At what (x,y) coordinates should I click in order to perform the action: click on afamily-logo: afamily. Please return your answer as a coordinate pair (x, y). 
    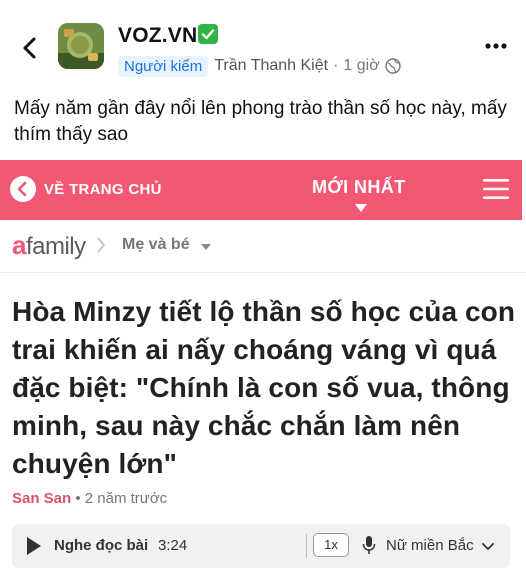
    Looking at the image, I should click on (49, 245).